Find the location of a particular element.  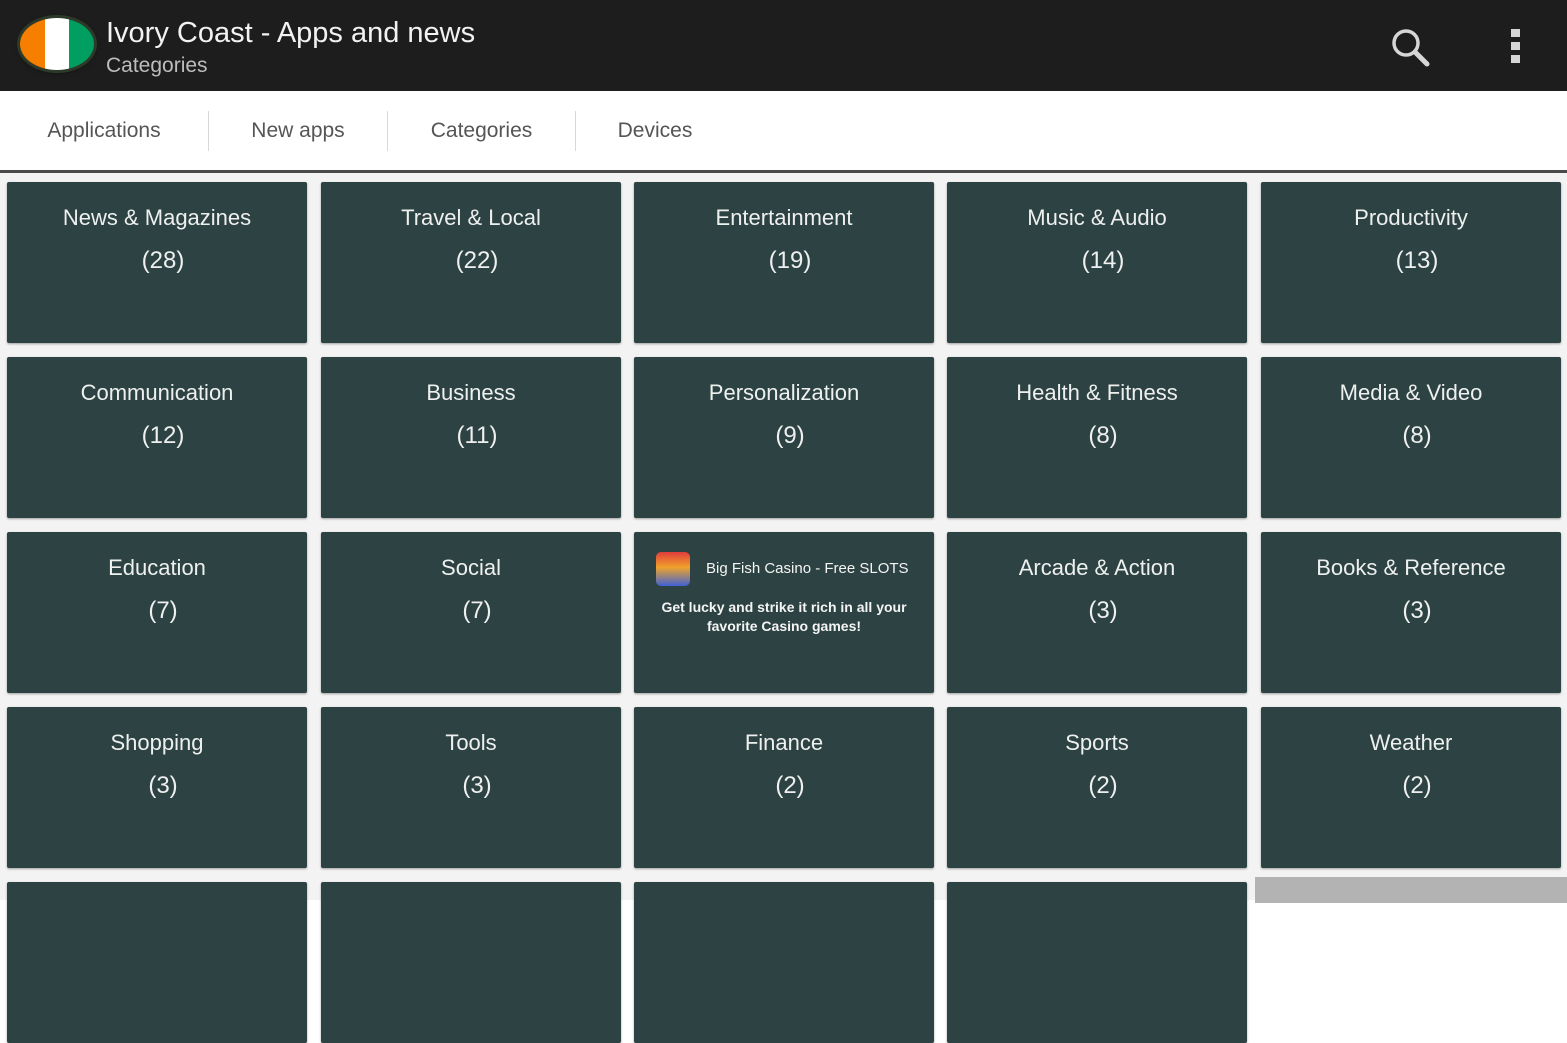

category-tile-business: Business (11) is located at coordinates (471, 437).